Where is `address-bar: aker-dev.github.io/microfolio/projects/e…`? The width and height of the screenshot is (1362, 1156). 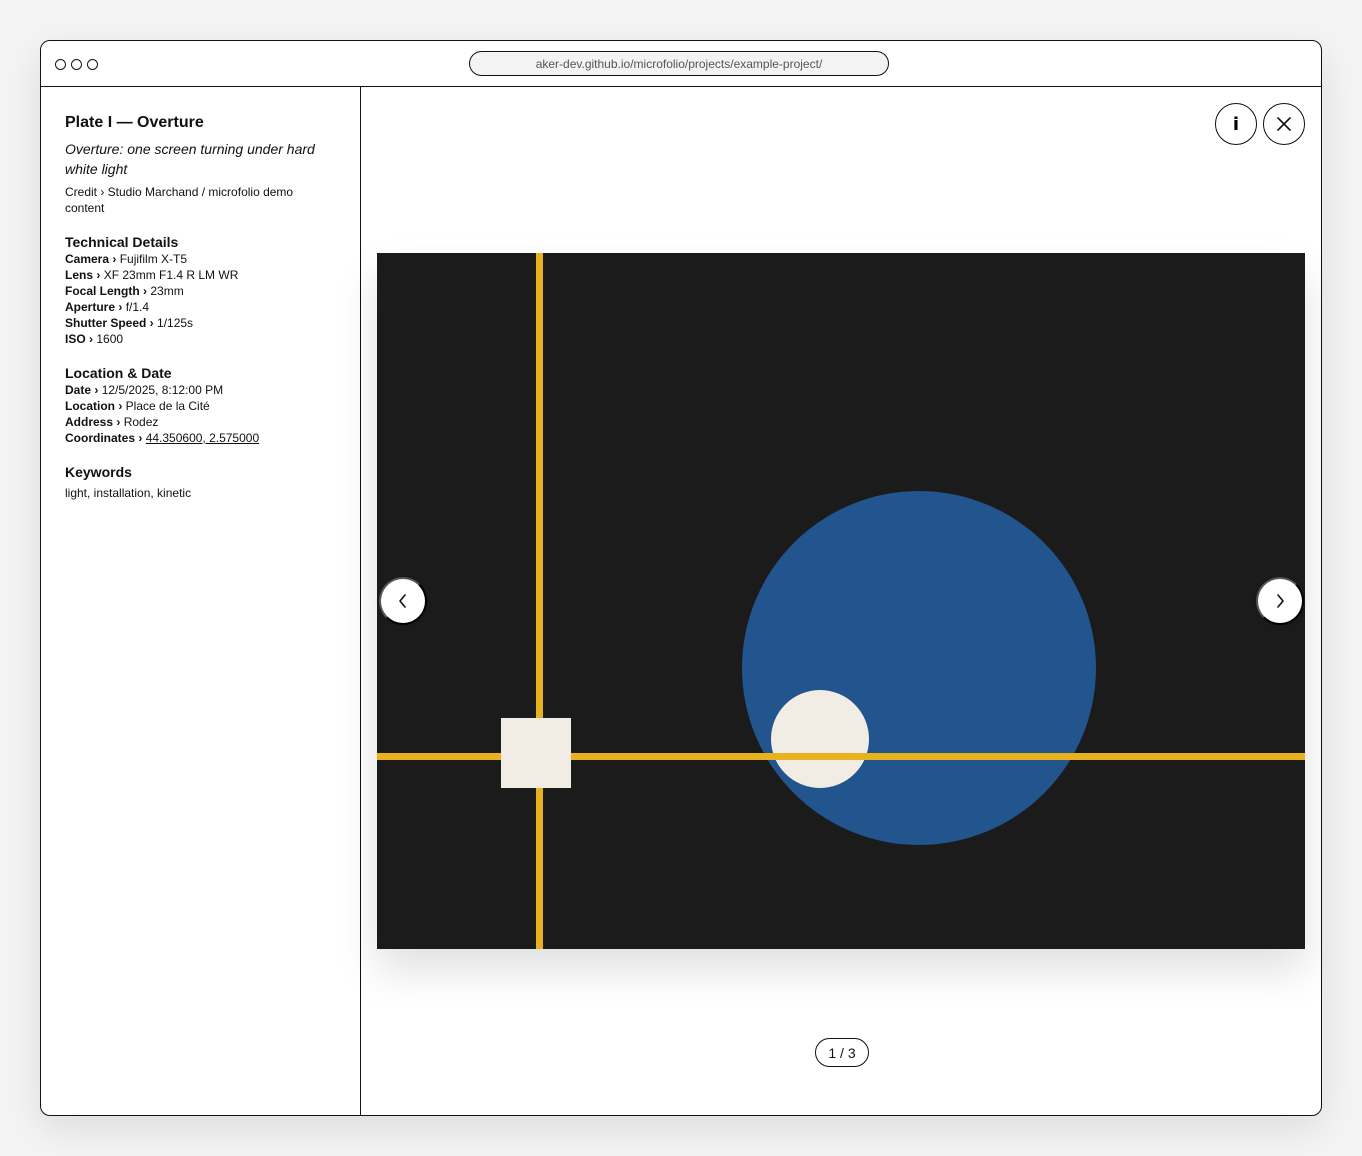 address-bar: aker-dev.github.io/microfolio/projects/e… is located at coordinates (679, 63).